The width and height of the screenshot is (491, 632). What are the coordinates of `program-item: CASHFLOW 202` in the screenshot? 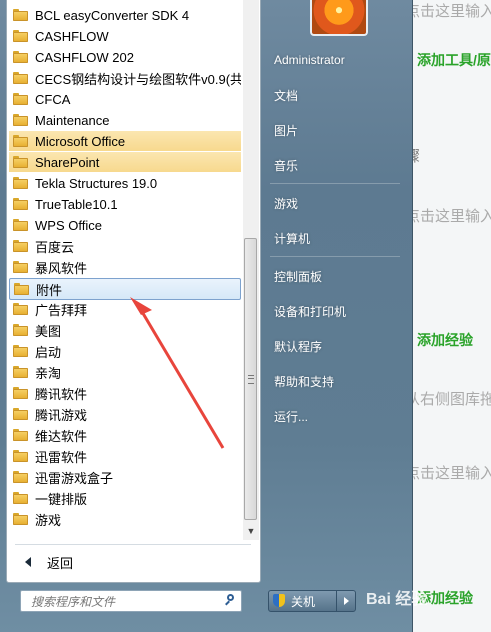 It's located at (125, 57).